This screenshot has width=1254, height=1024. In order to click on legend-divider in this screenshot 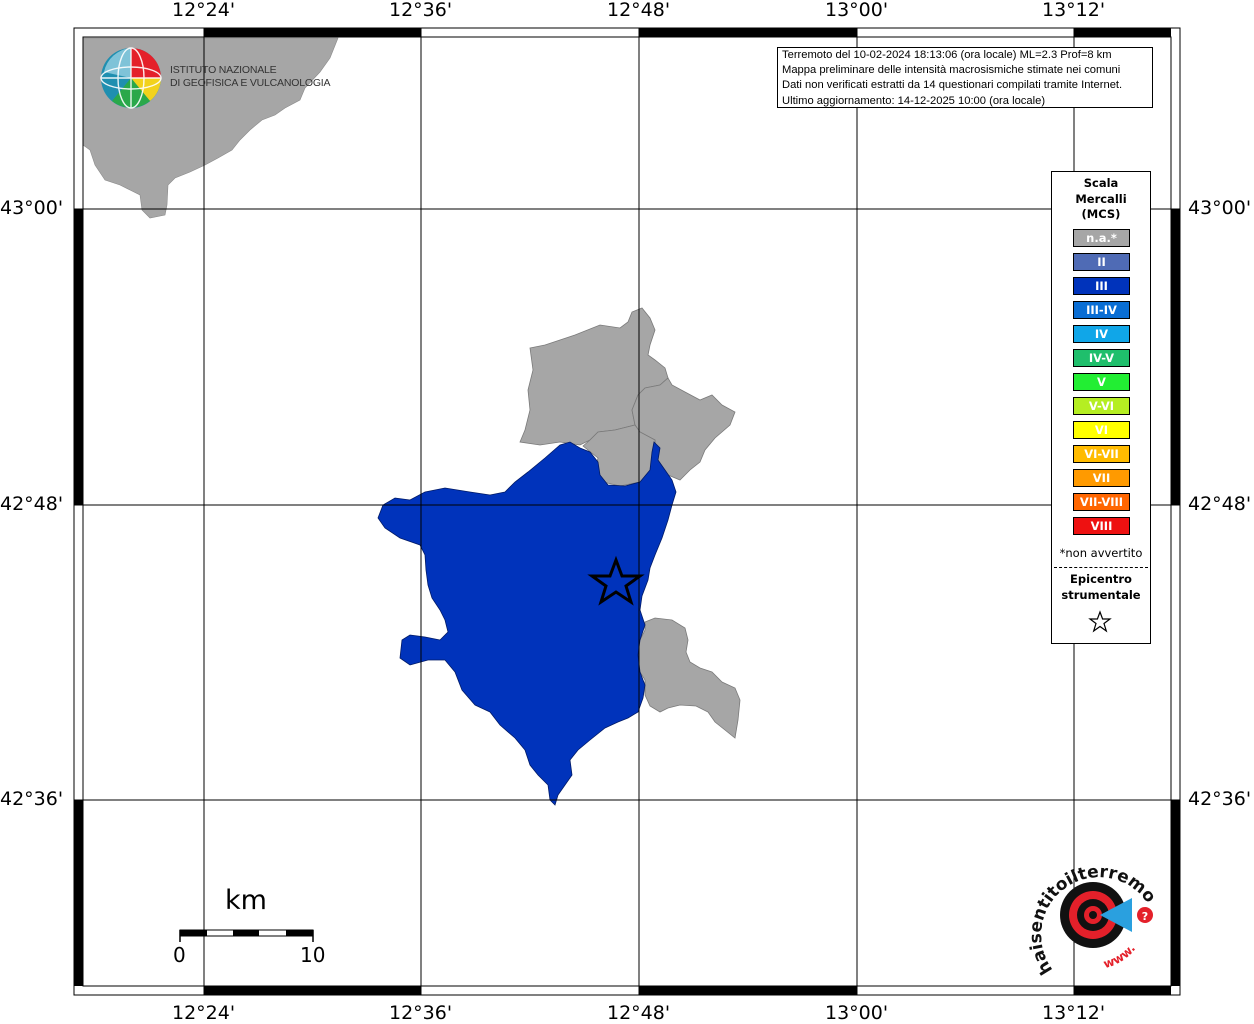, I will do `click(1101, 567)`.